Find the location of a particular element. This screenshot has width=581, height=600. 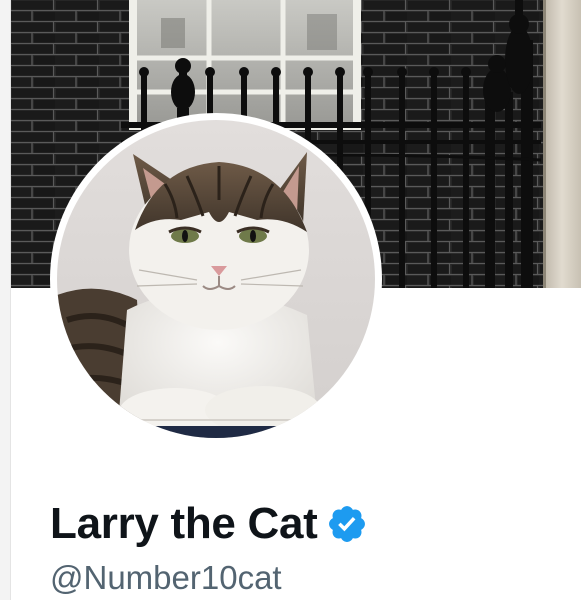

left-divider is located at coordinates (5, 300).